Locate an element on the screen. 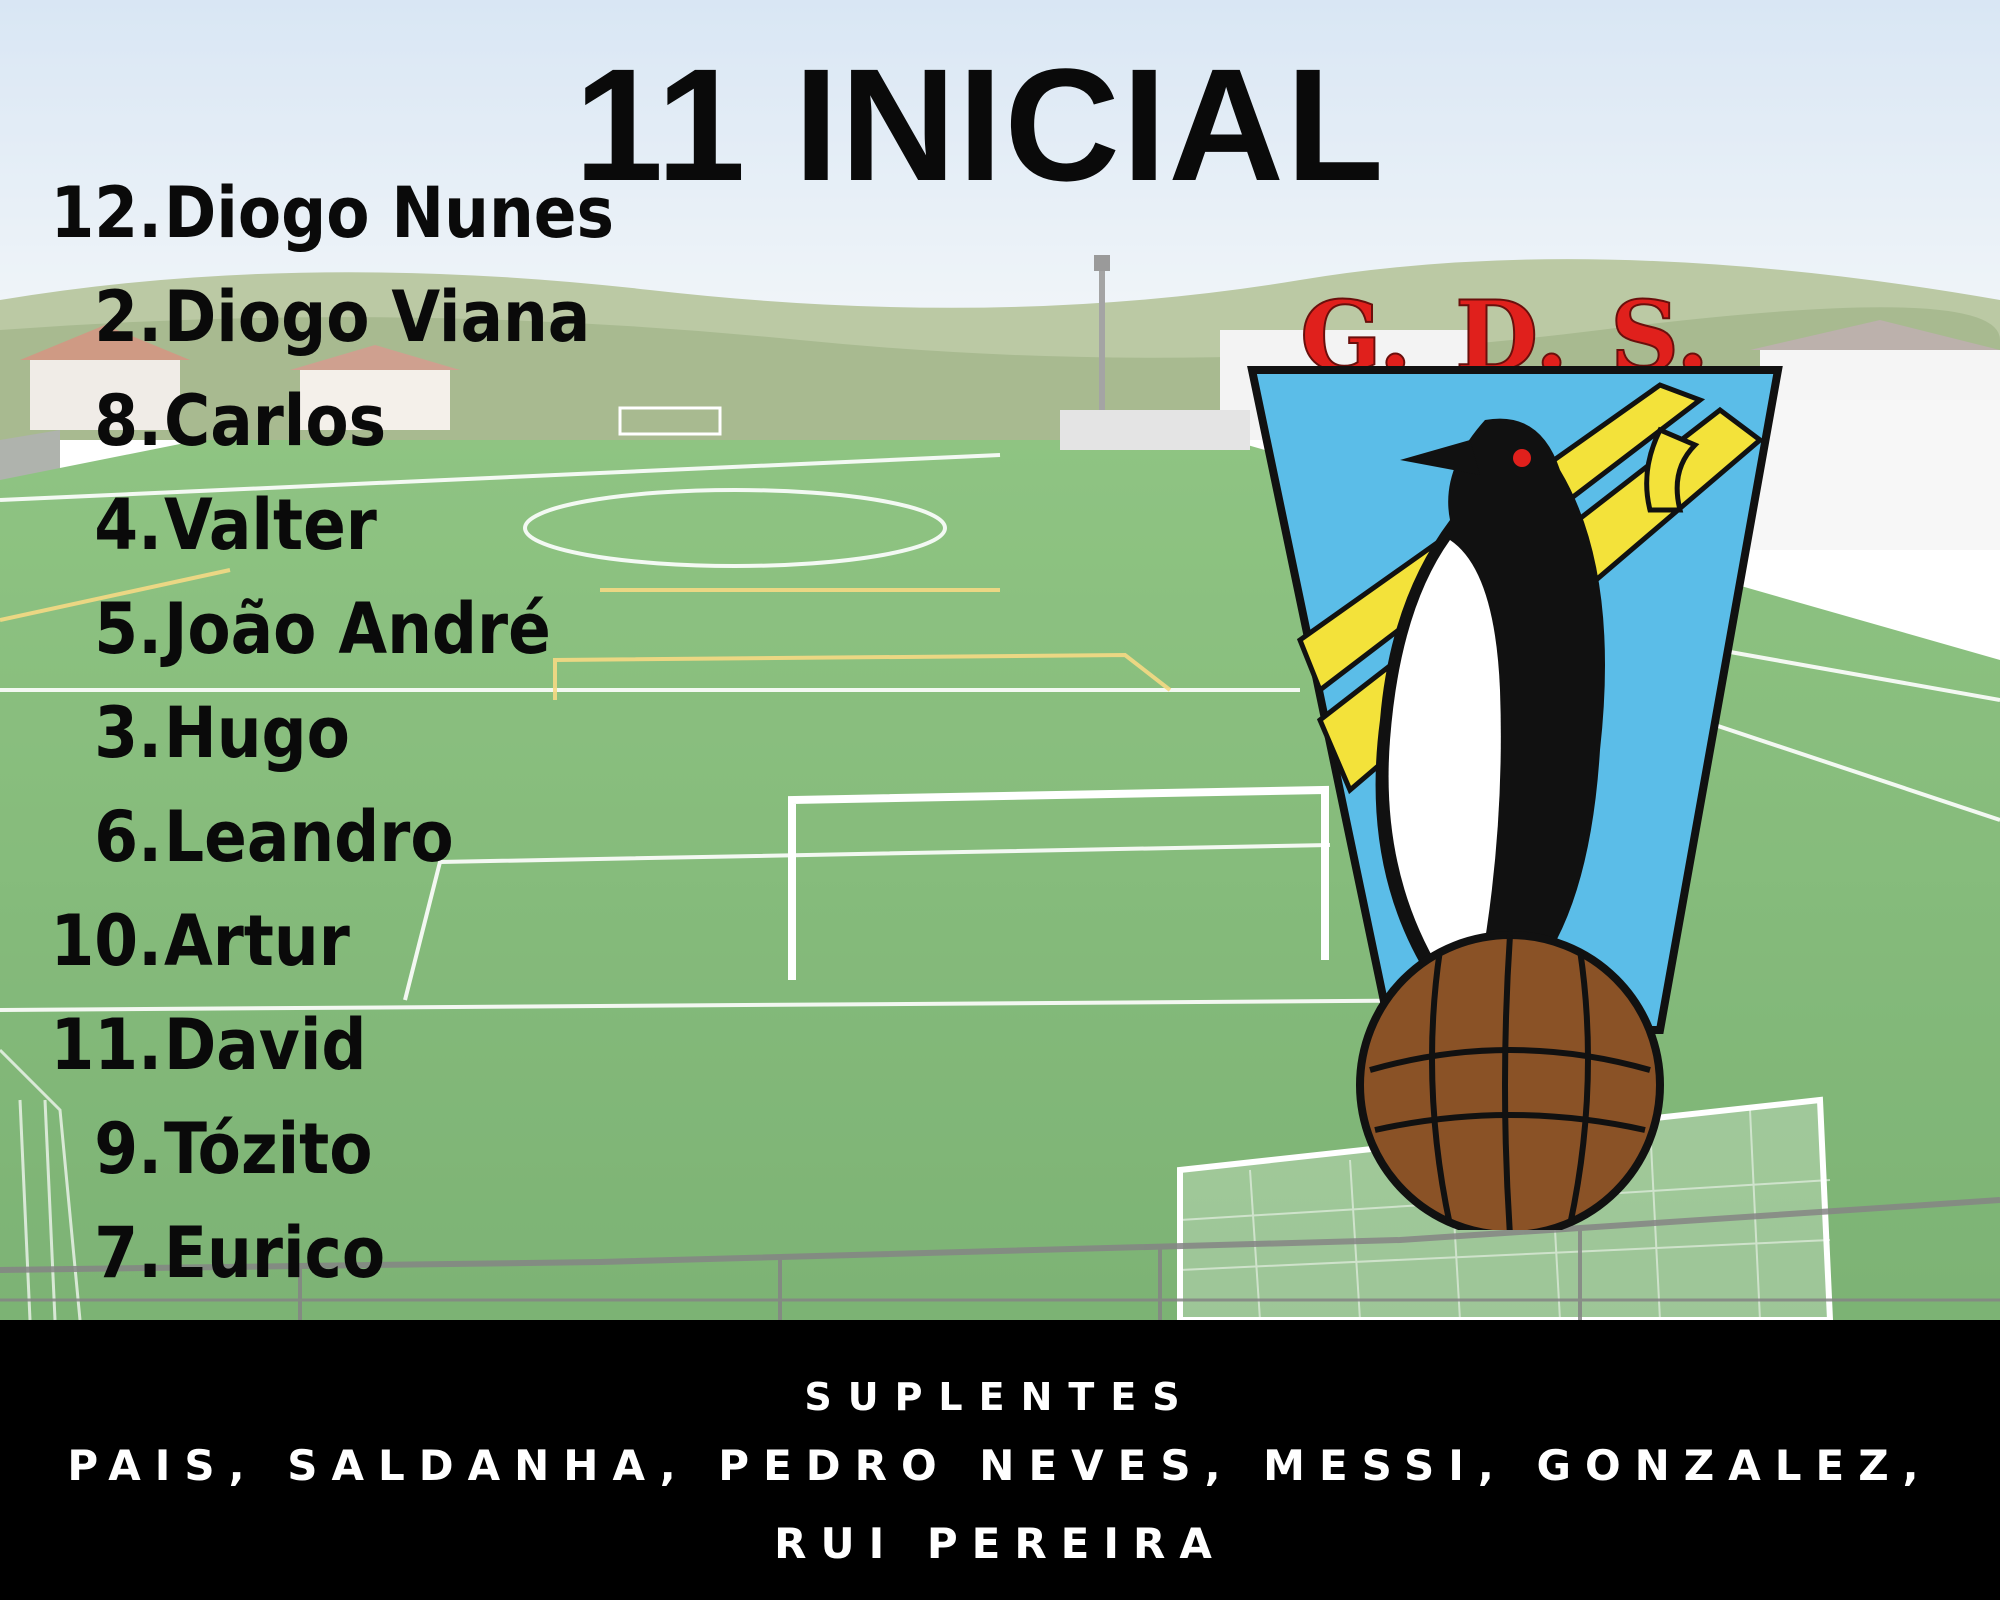  player-number: 7. is located at coordinates (128, 1253).